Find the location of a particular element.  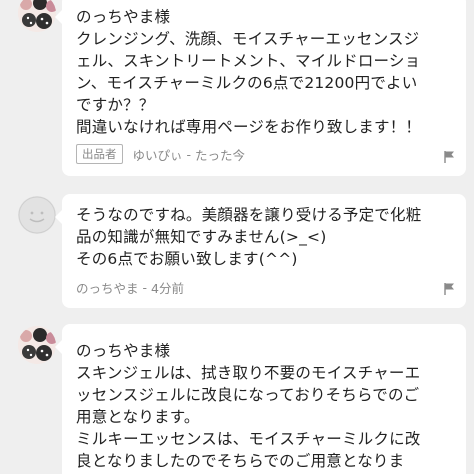

author-name: ゆいぴぃ is located at coordinates (158, 154).